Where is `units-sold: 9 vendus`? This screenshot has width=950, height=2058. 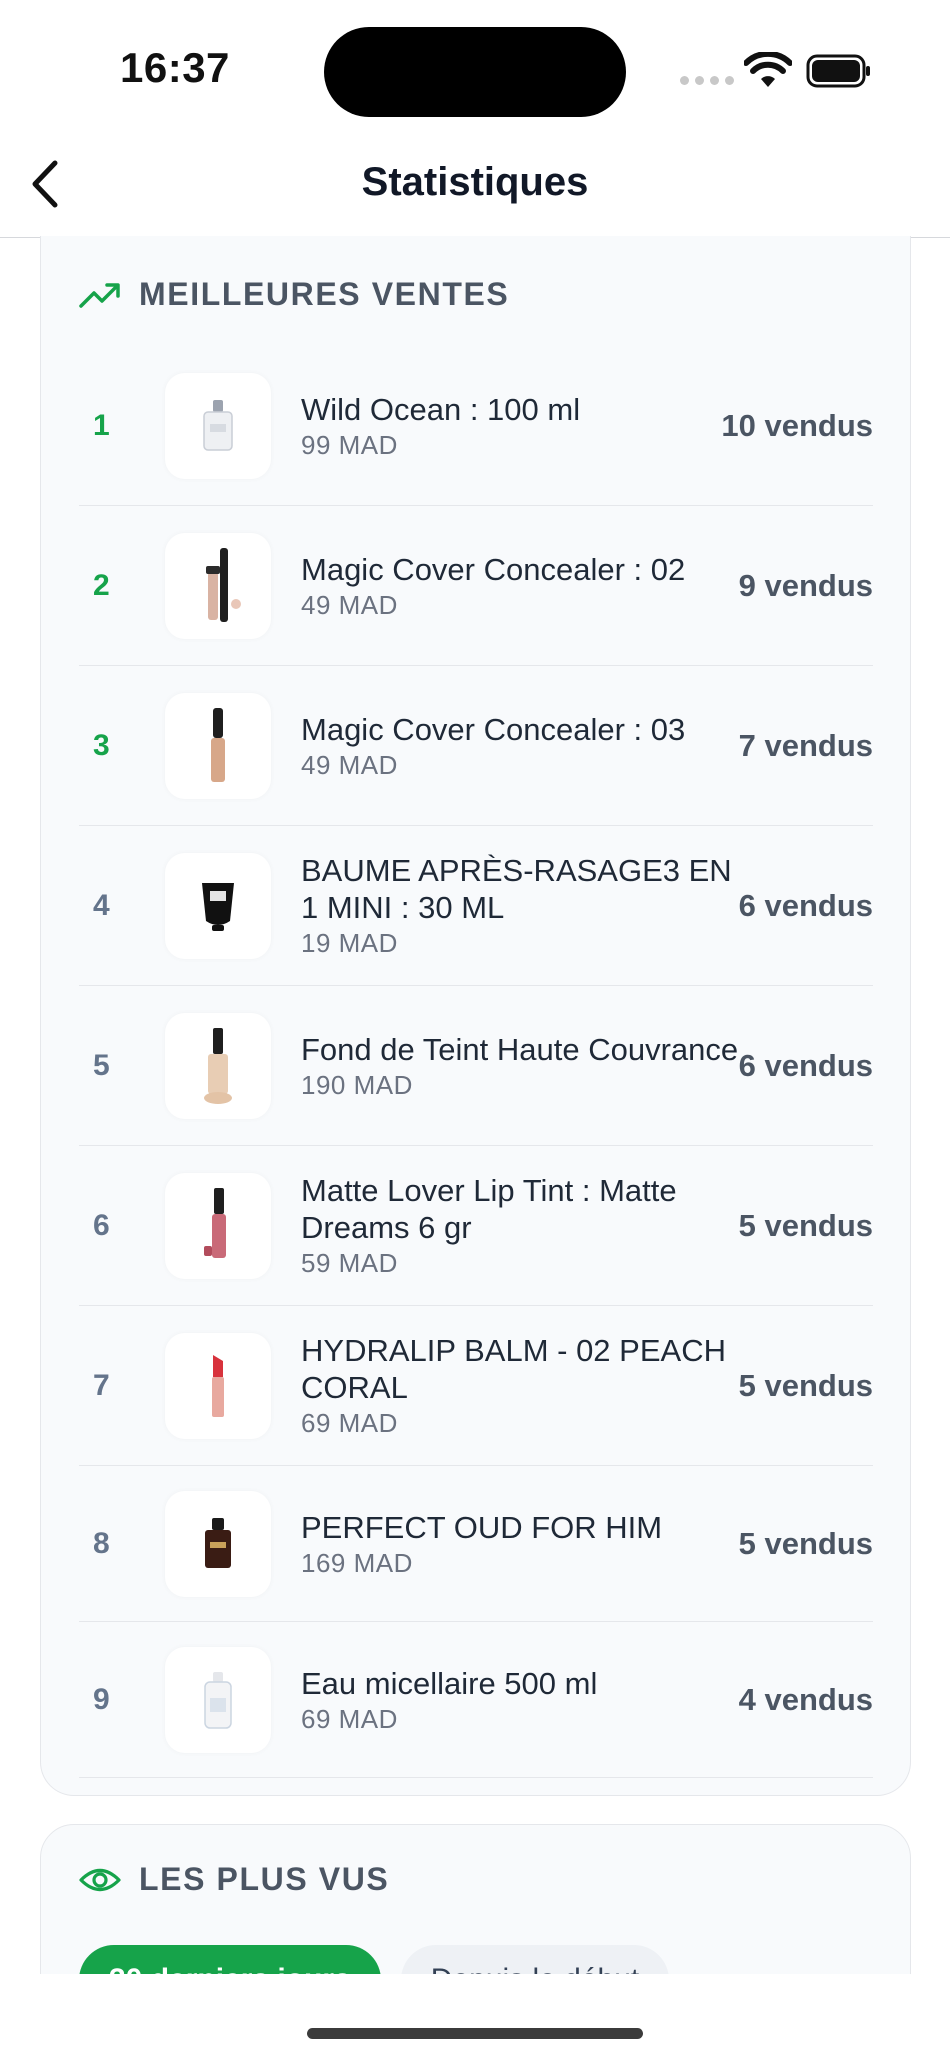 units-sold: 9 vendus is located at coordinates (805, 585).